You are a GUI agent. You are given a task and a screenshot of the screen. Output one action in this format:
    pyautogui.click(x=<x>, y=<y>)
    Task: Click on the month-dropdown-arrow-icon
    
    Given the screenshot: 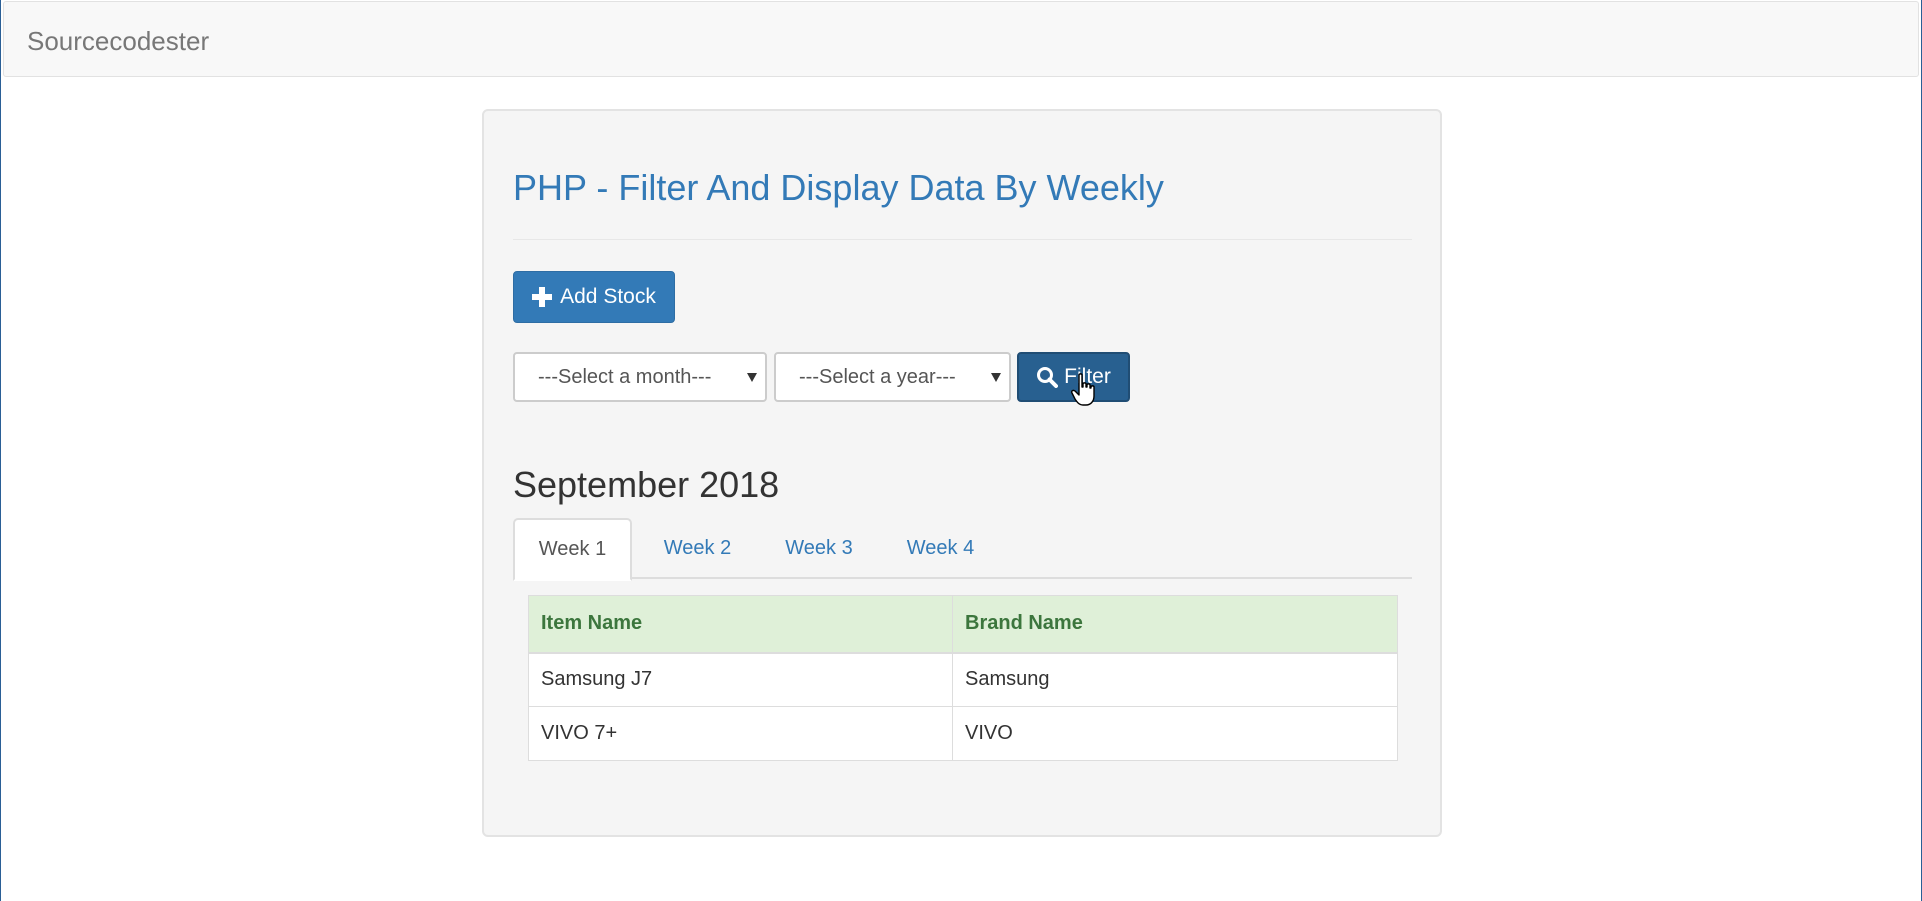 What is the action you would take?
    pyautogui.click(x=752, y=377)
    